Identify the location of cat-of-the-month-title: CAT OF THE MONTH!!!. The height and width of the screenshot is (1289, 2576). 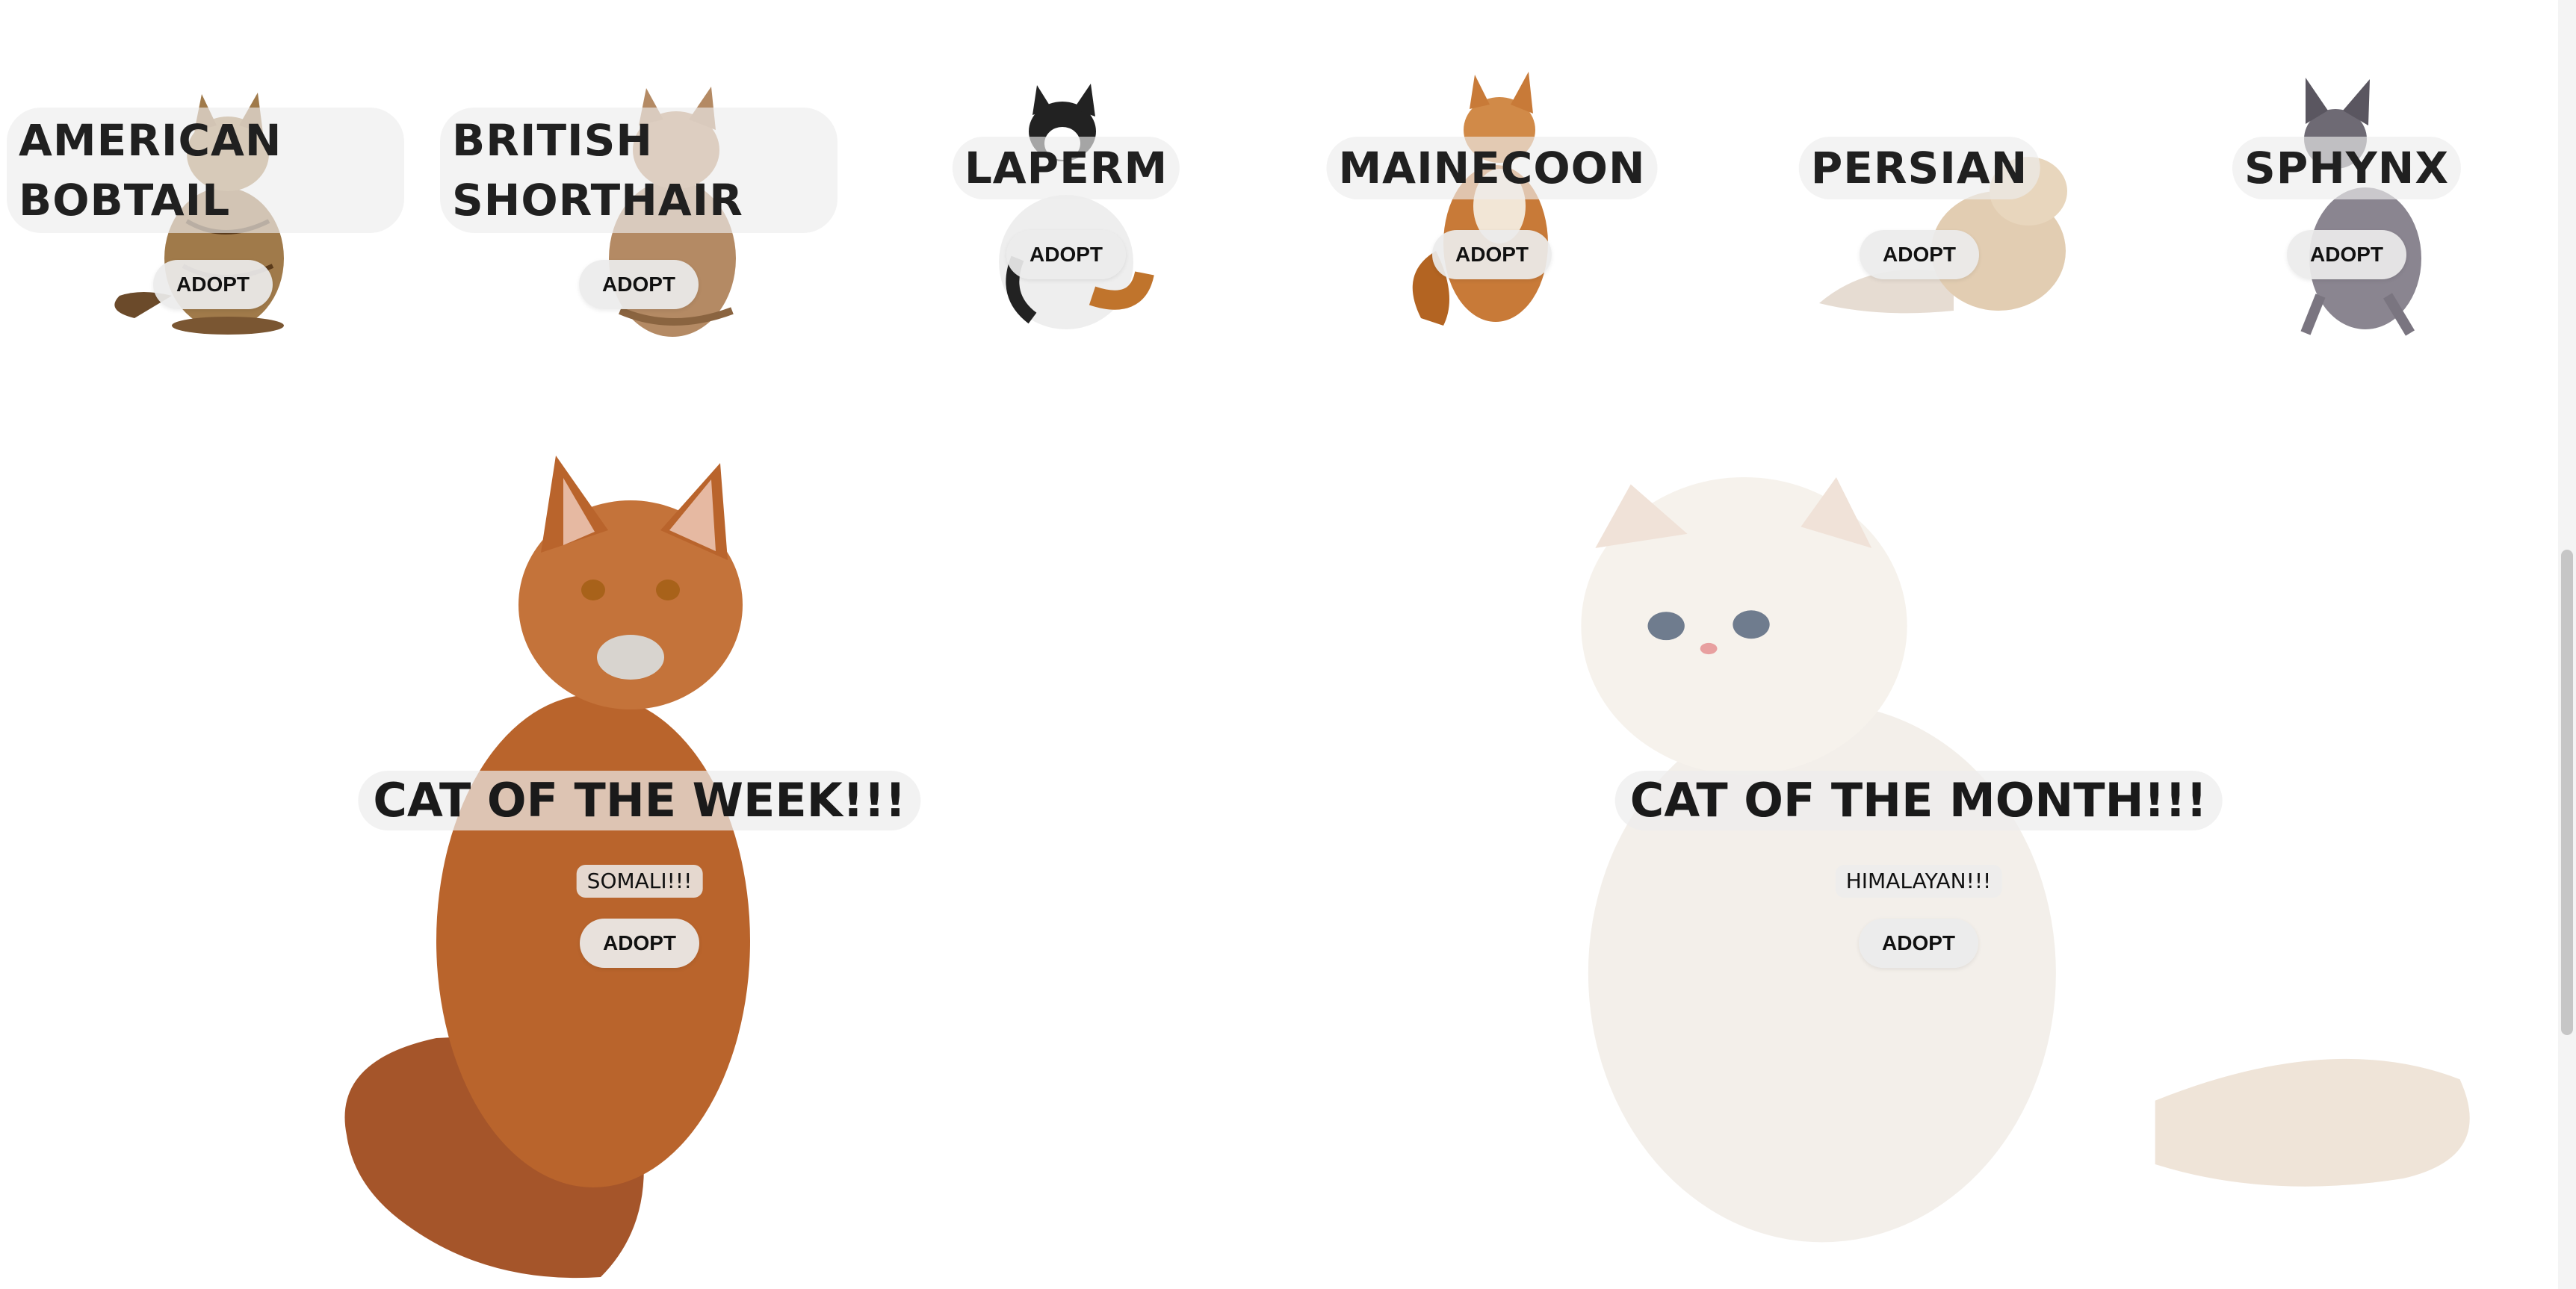
(1918, 801).